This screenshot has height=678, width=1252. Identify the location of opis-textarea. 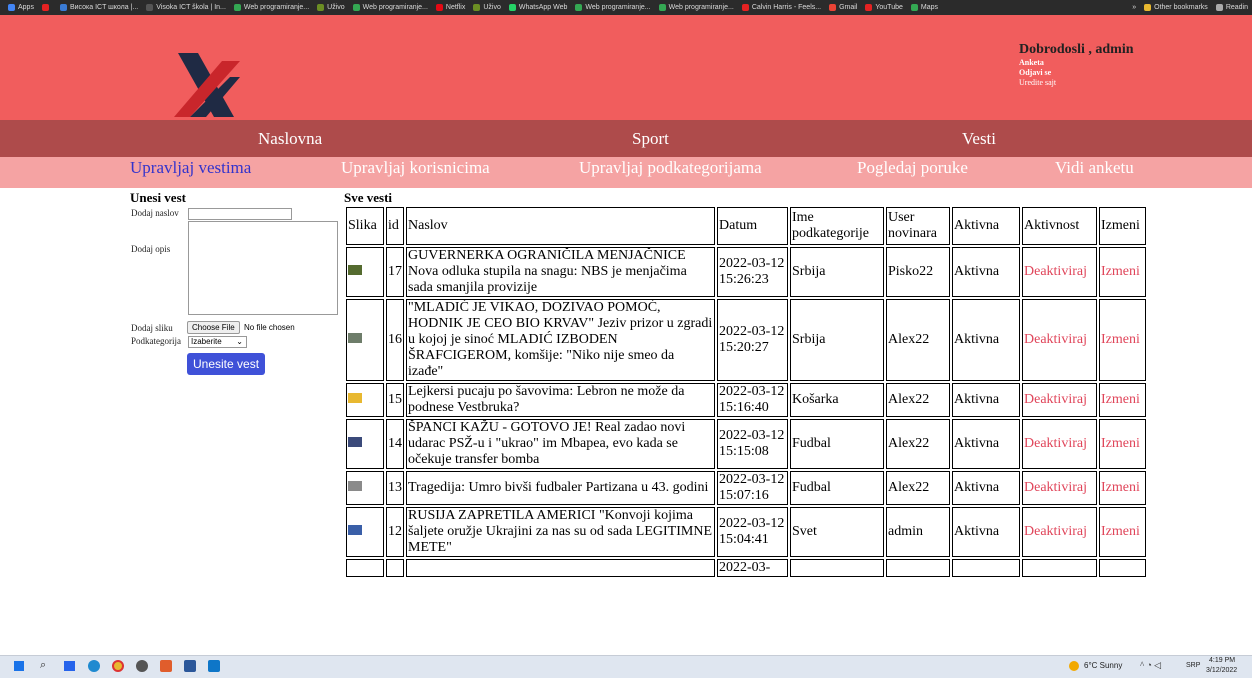
(263, 268).